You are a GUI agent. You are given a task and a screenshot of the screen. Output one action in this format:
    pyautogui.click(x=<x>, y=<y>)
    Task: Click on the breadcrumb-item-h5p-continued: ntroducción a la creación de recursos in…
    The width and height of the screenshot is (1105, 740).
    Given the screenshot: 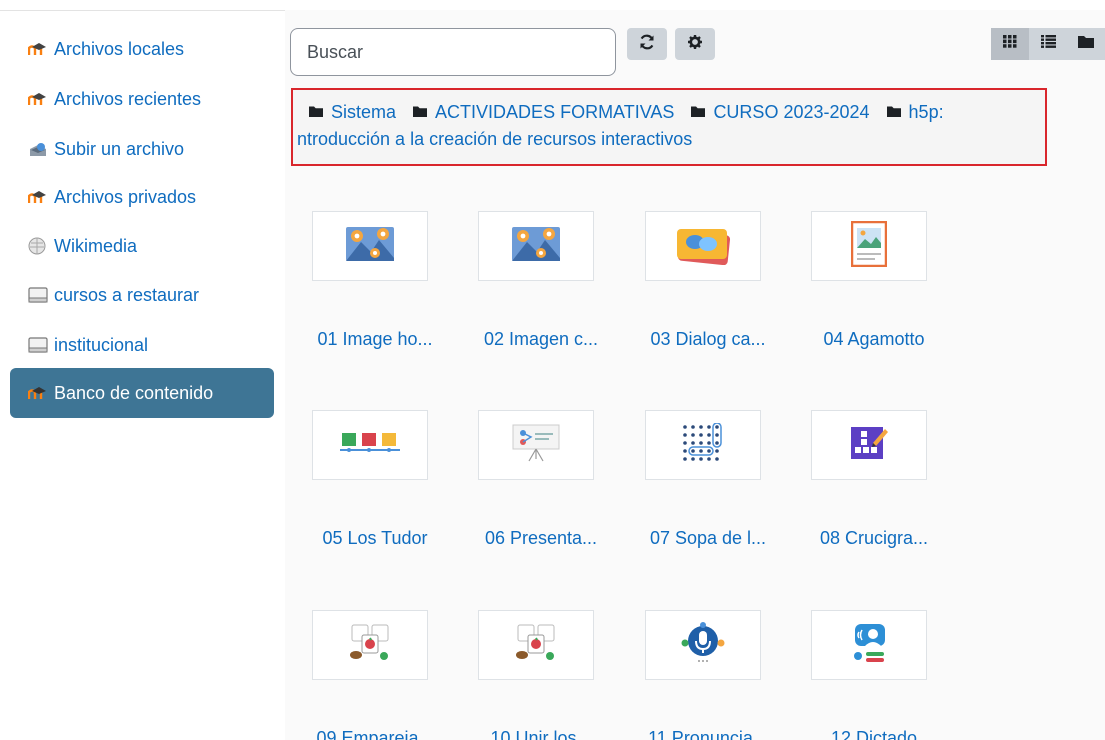 What is the action you would take?
    pyautogui.click(x=494, y=139)
    